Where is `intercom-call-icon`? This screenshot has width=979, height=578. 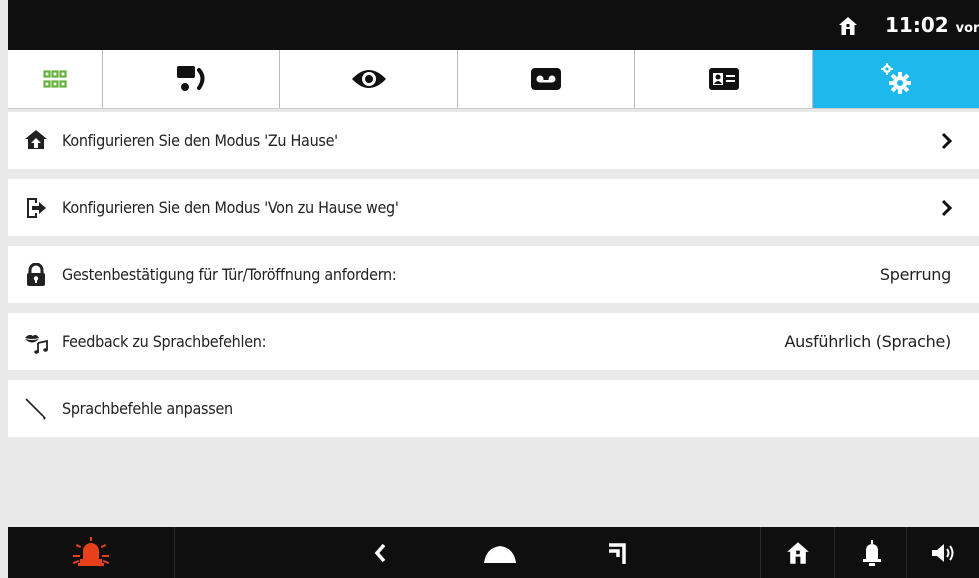 intercom-call-icon is located at coordinates (191, 78).